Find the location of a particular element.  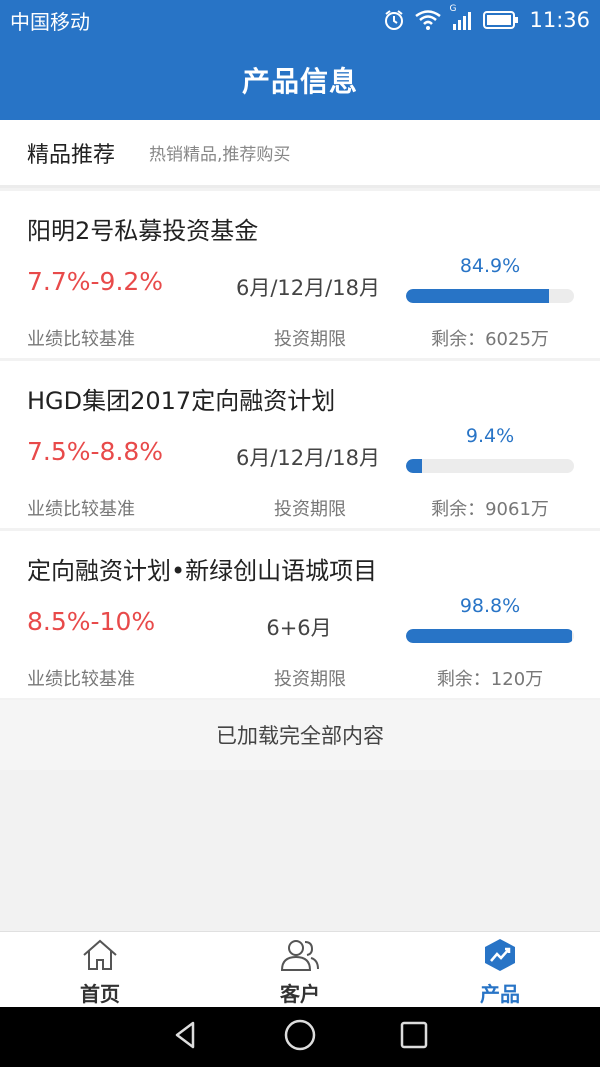

bottom-tab-bar: 首页 客户 产品 is located at coordinates (300, 969).